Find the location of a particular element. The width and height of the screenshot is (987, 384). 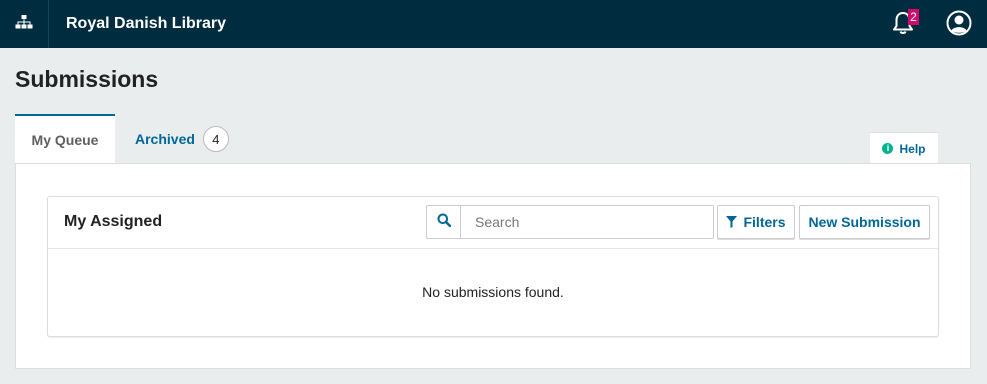

new-submission-button: New Submission is located at coordinates (864, 222).